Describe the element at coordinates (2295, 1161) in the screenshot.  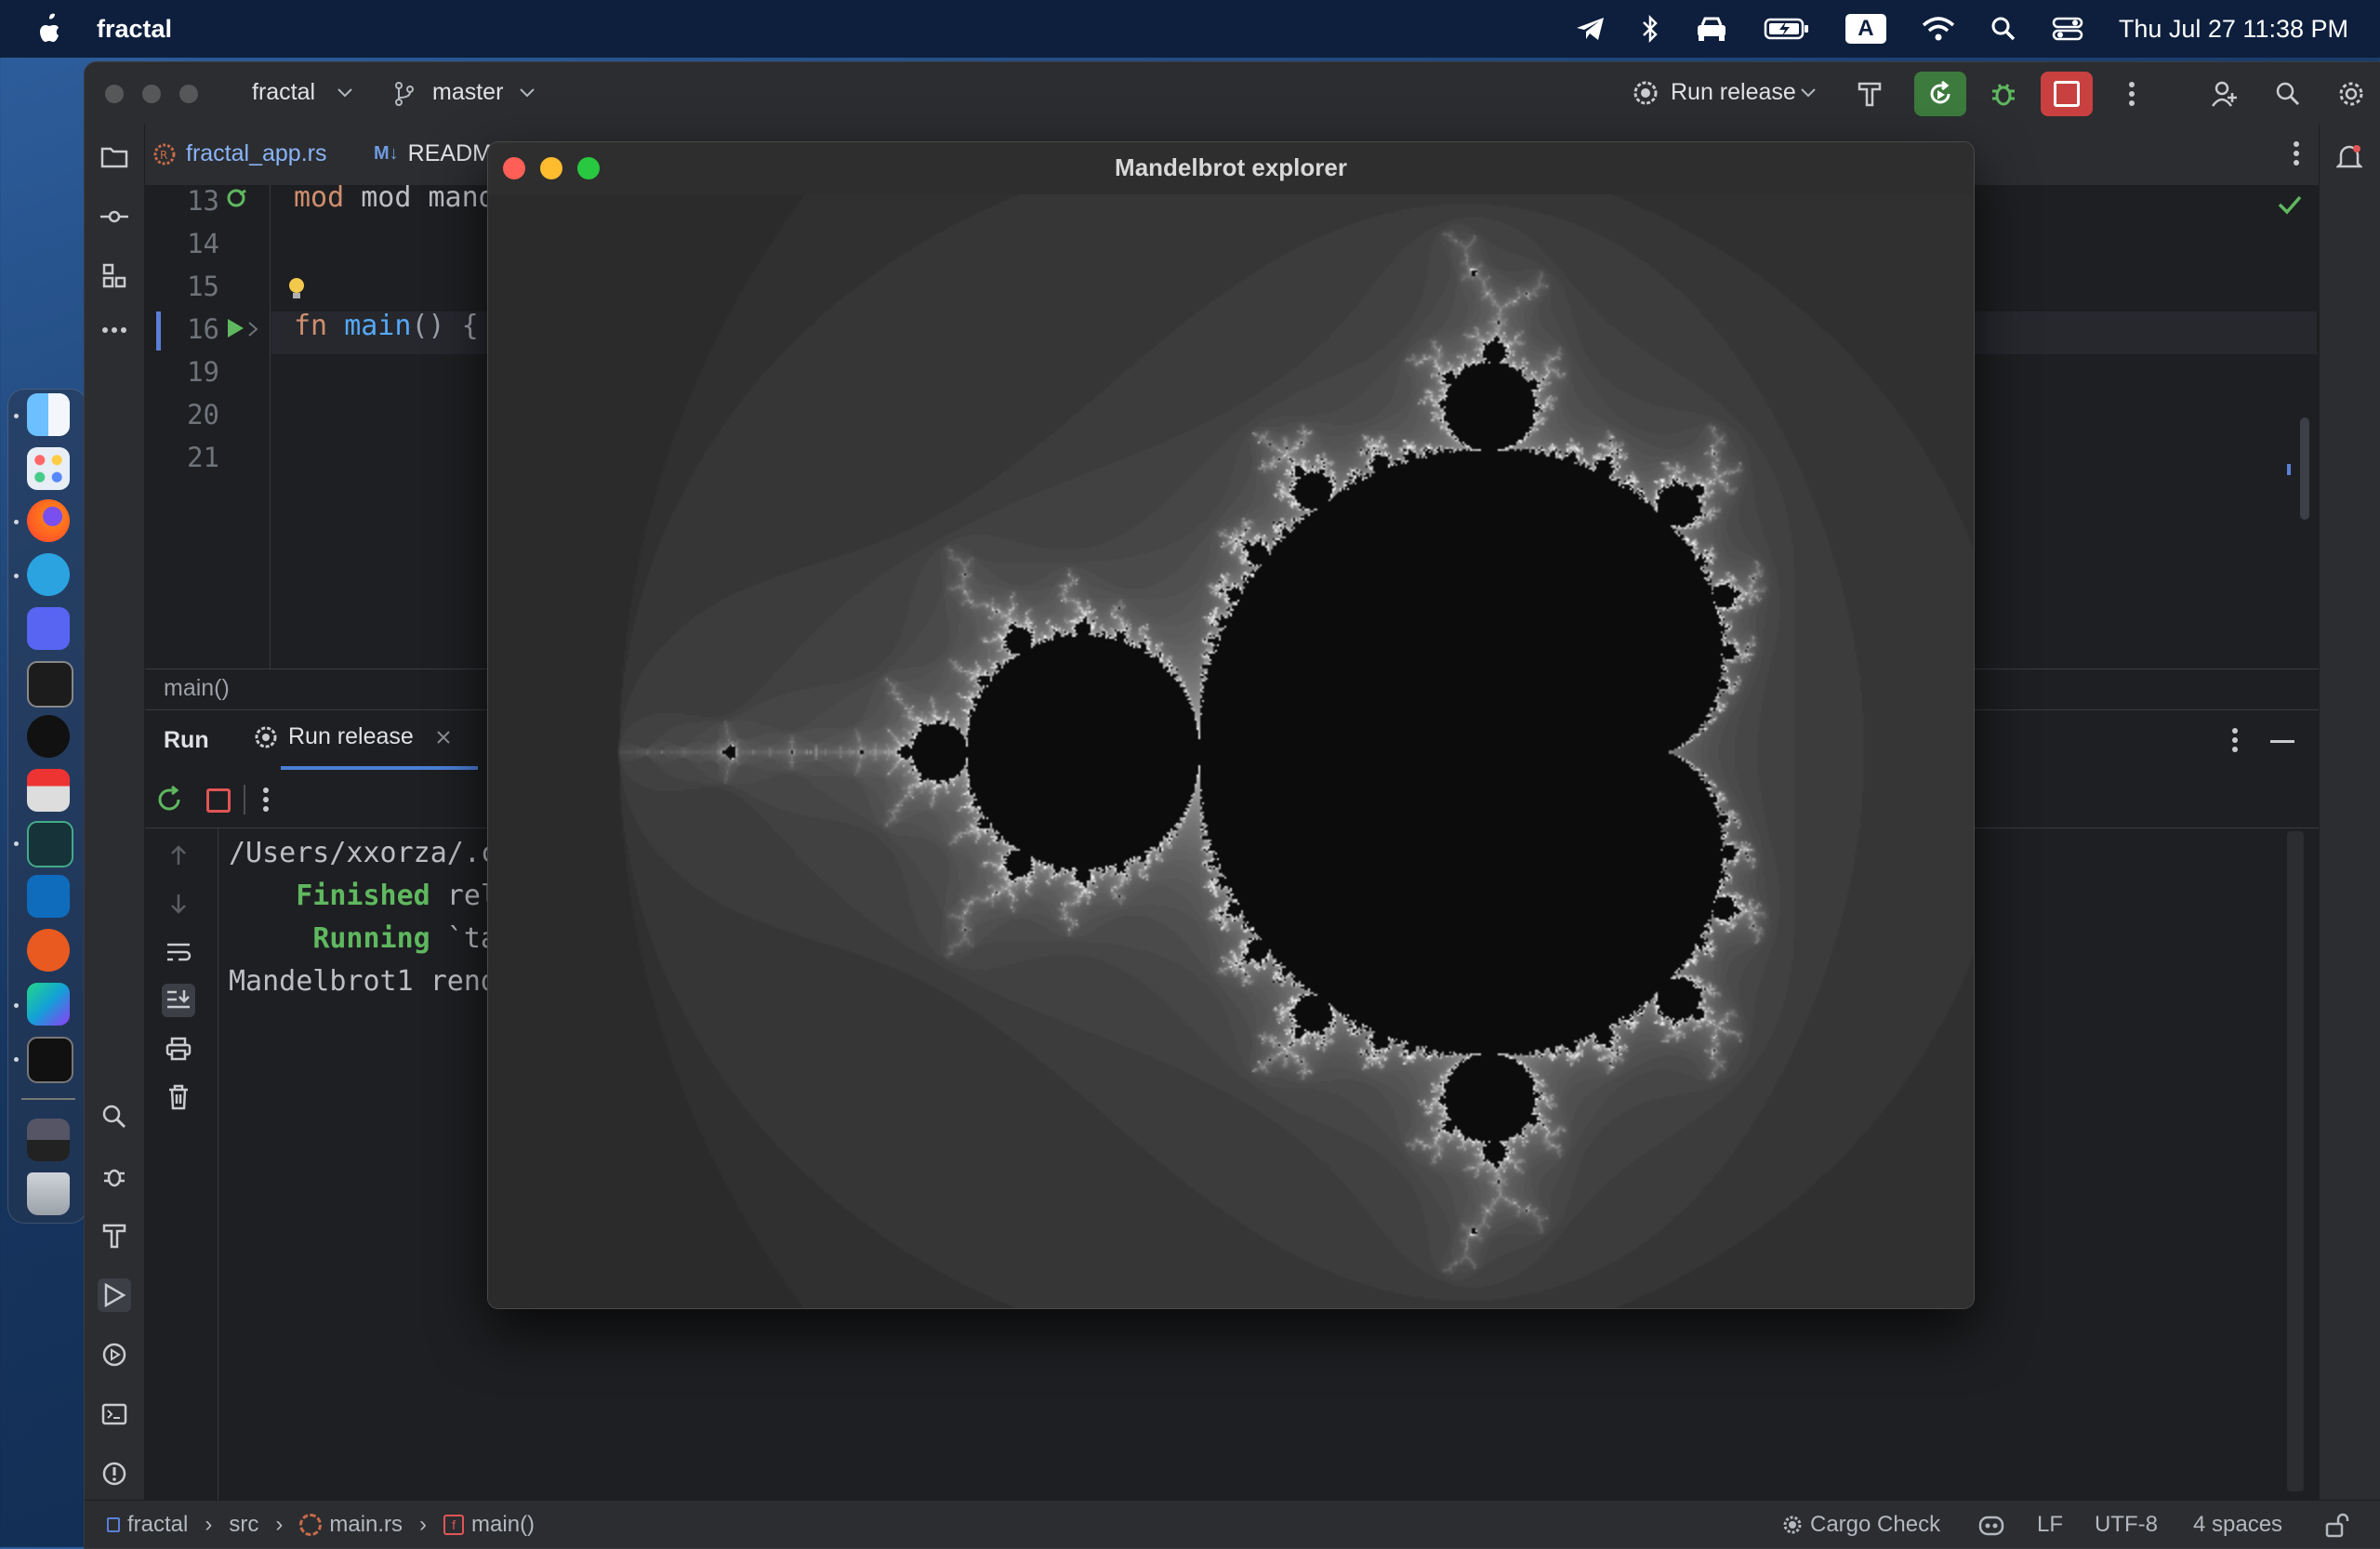
I see `console-scrollbar` at that location.